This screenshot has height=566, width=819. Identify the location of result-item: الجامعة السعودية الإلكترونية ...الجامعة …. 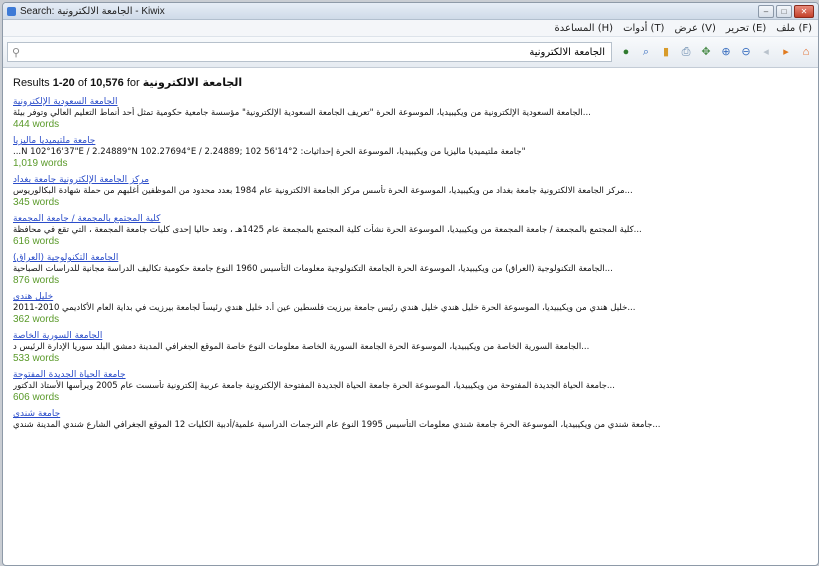
(410, 113).